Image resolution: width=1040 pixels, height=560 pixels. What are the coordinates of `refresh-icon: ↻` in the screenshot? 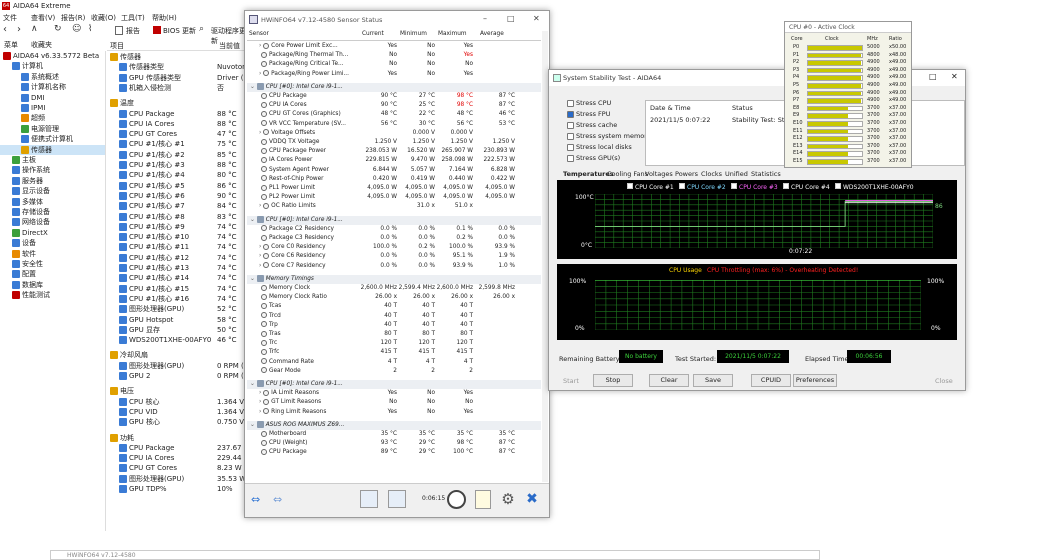 It's located at (58, 29).